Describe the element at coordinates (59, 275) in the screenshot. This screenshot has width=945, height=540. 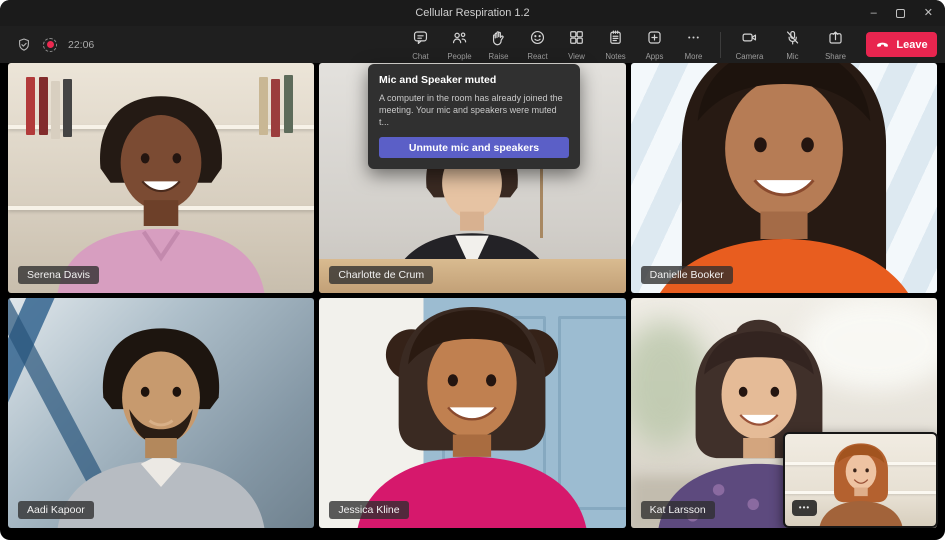
I see `participant-name-label: Serena Davis` at that location.